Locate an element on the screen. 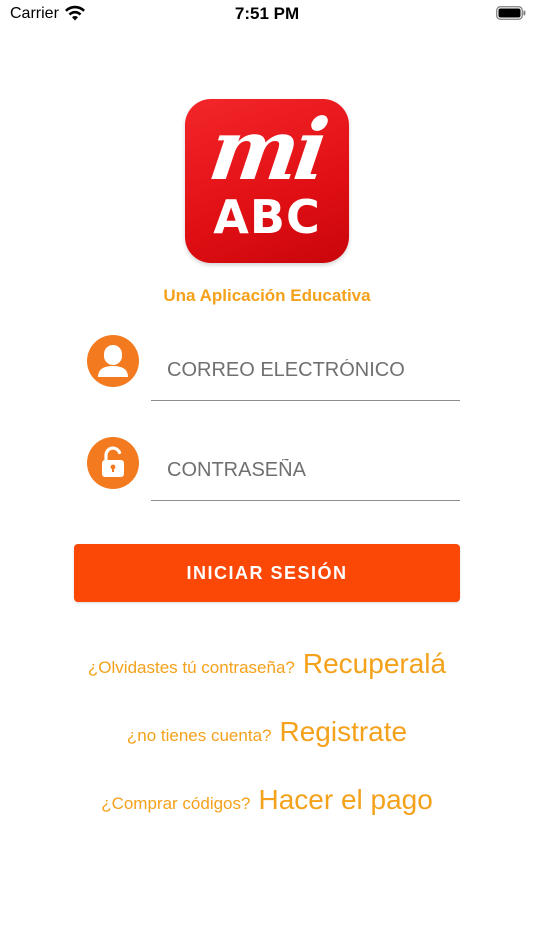 The image size is (534, 950). buy-codes-row: ¿Comprar códigos? Hacer el pago is located at coordinates (267, 800).